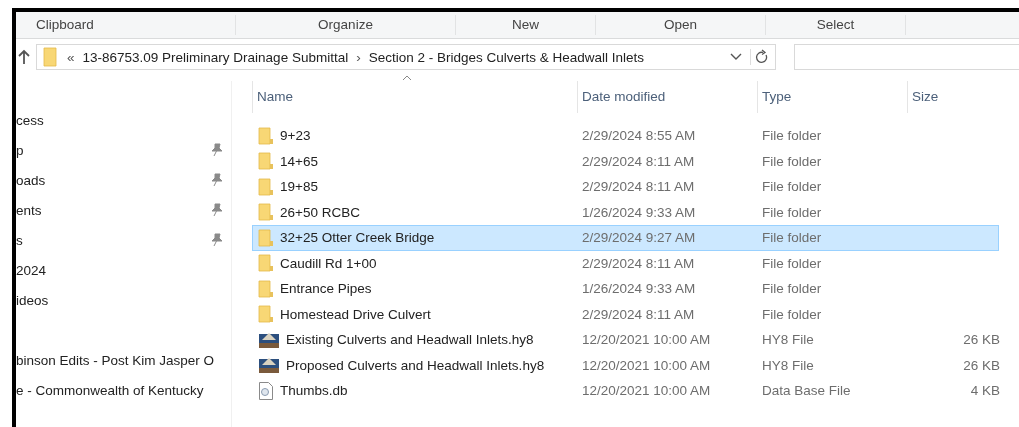 The image size is (1019, 427). Describe the element at coordinates (110, 390) in the screenshot. I see `nav-item: e - Commonwealth of Kentucky` at that location.